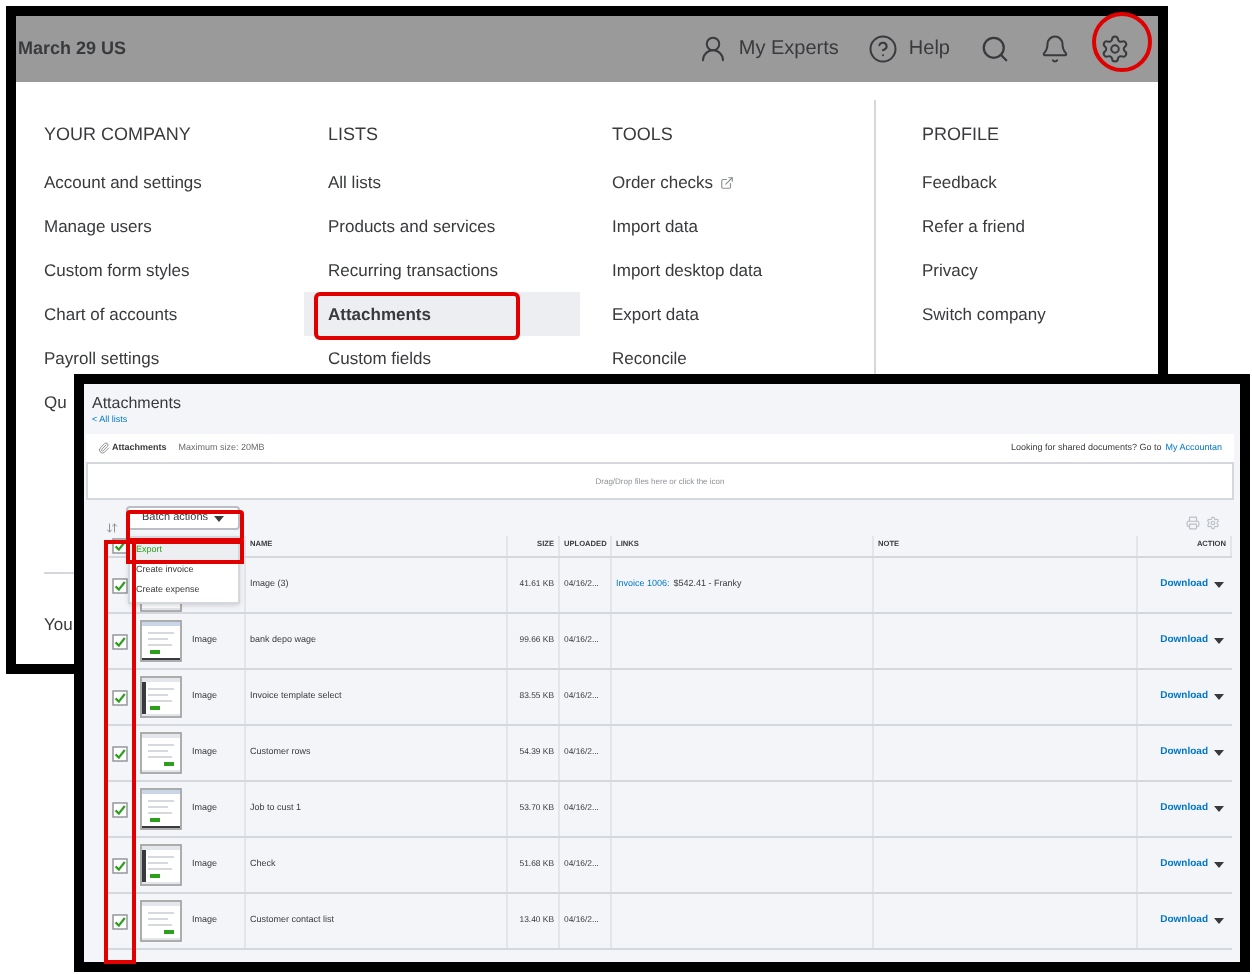 The height and width of the screenshot is (974, 1252). What do you see at coordinates (102, 358) in the screenshot?
I see `menu-item: Payroll settings` at bounding box center [102, 358].